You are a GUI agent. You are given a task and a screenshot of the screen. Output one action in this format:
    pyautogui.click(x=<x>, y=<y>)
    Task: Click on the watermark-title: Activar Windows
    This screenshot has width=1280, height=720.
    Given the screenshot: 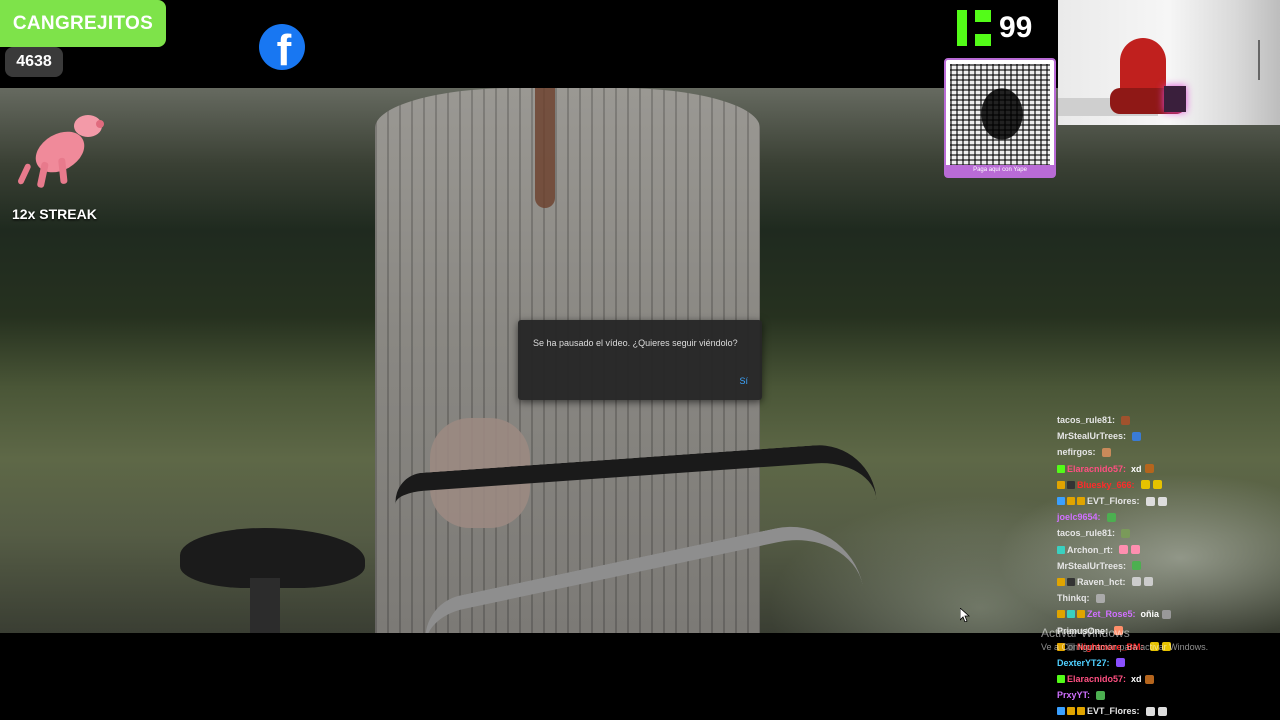 What is the action you would take?
    pyautogui.click(x=1085, y=633)
    